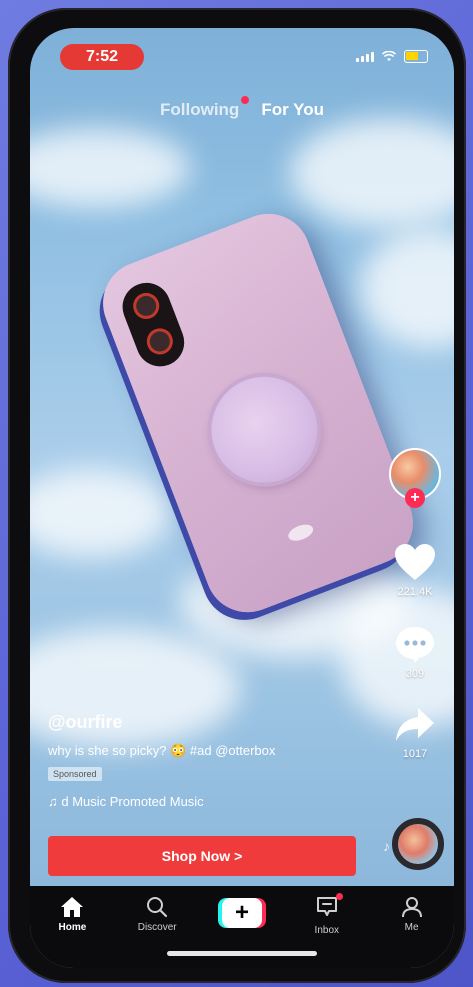  Describe the element at coordinates (153, 324) in the screenshot. I see `camera-module` at that location.